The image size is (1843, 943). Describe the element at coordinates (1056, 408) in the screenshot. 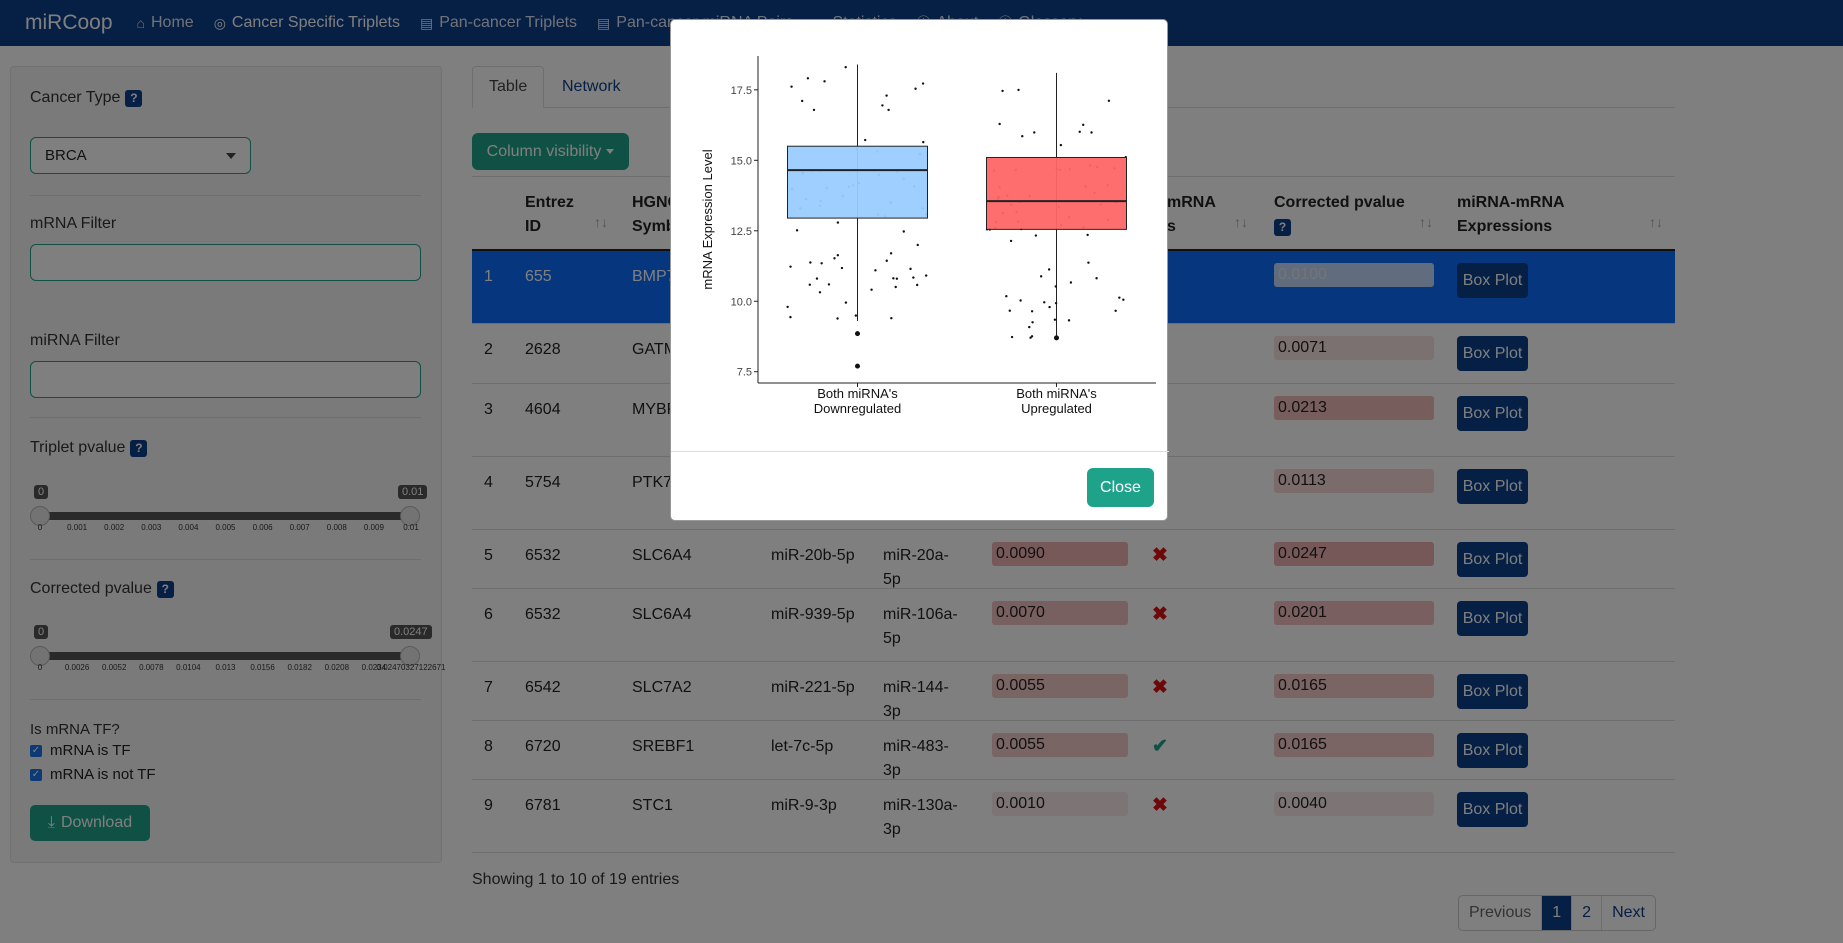

I see `x-tick-label: Upregulated` at that location.